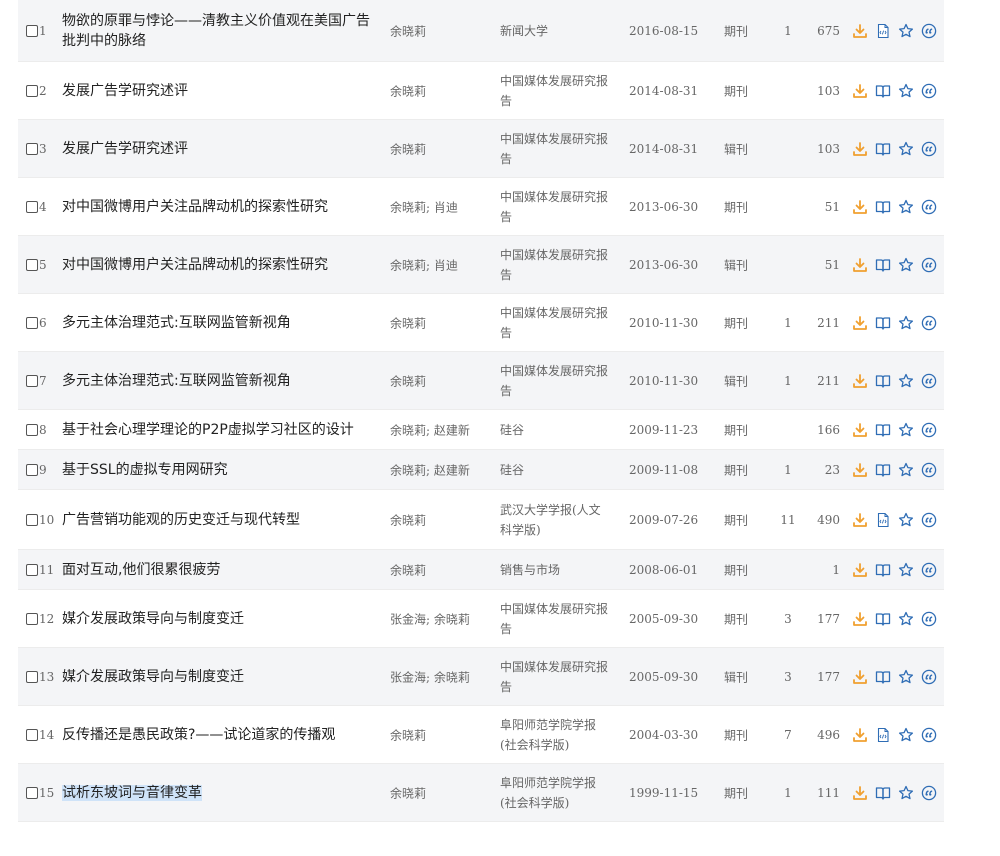 The image size is (1000, 856). What do you see at coordinates (221, 430) in the screenshot?
I see `article-title-link: 基于社会心理学理论的P2P虚拟学习社区的设计` at bounding box center [221, 430].